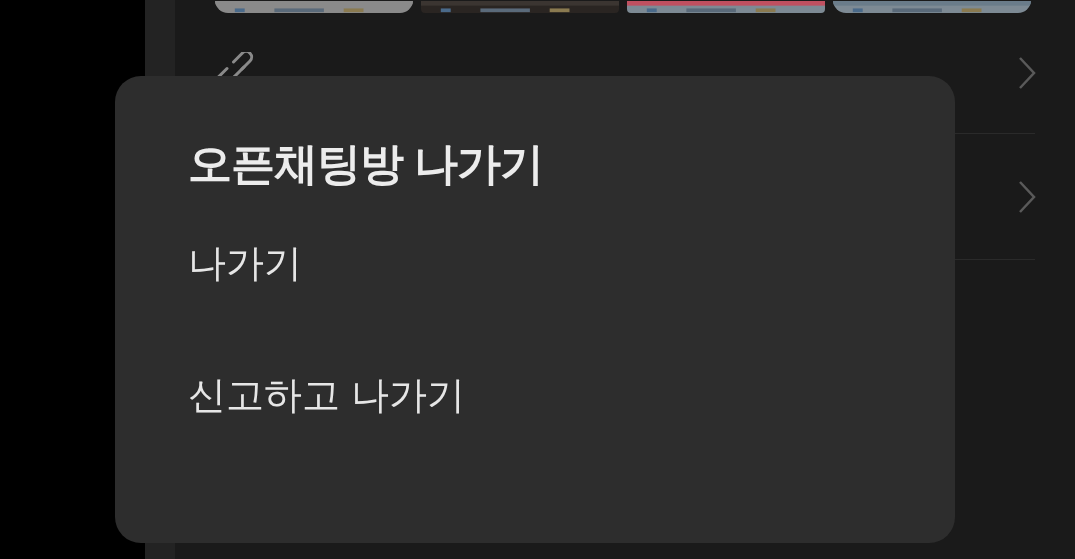  Describe the element at coordinates (245, 263) in the screenshot. I see `menu-option: 나가기` at that location.